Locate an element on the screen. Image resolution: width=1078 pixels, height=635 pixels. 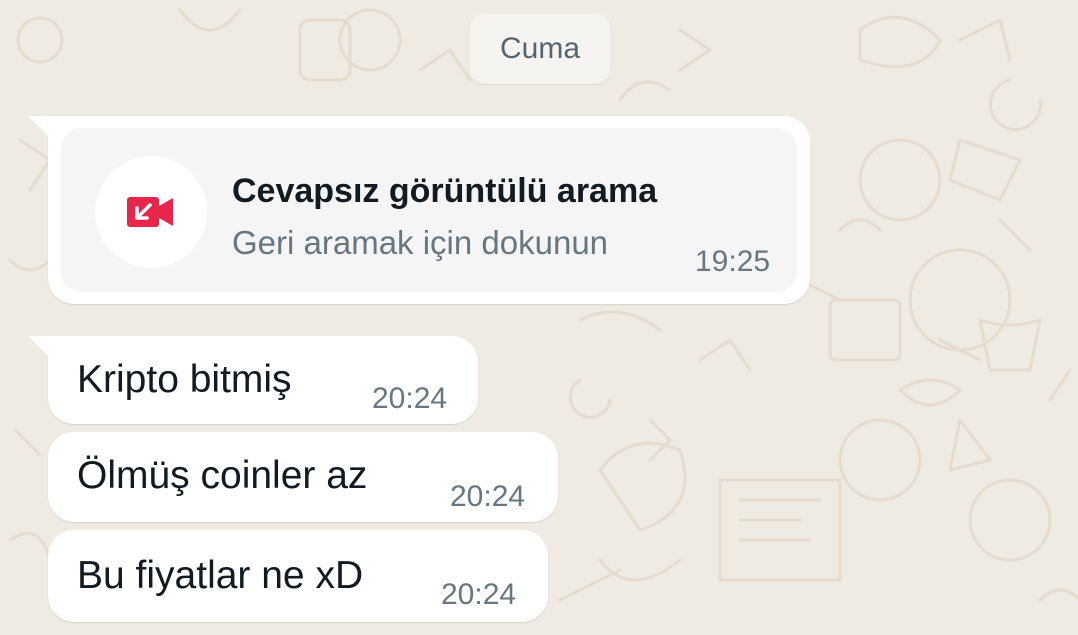
missed-call-subtitle: Geri aramak için dokunun is located at coordinates (420, 242).